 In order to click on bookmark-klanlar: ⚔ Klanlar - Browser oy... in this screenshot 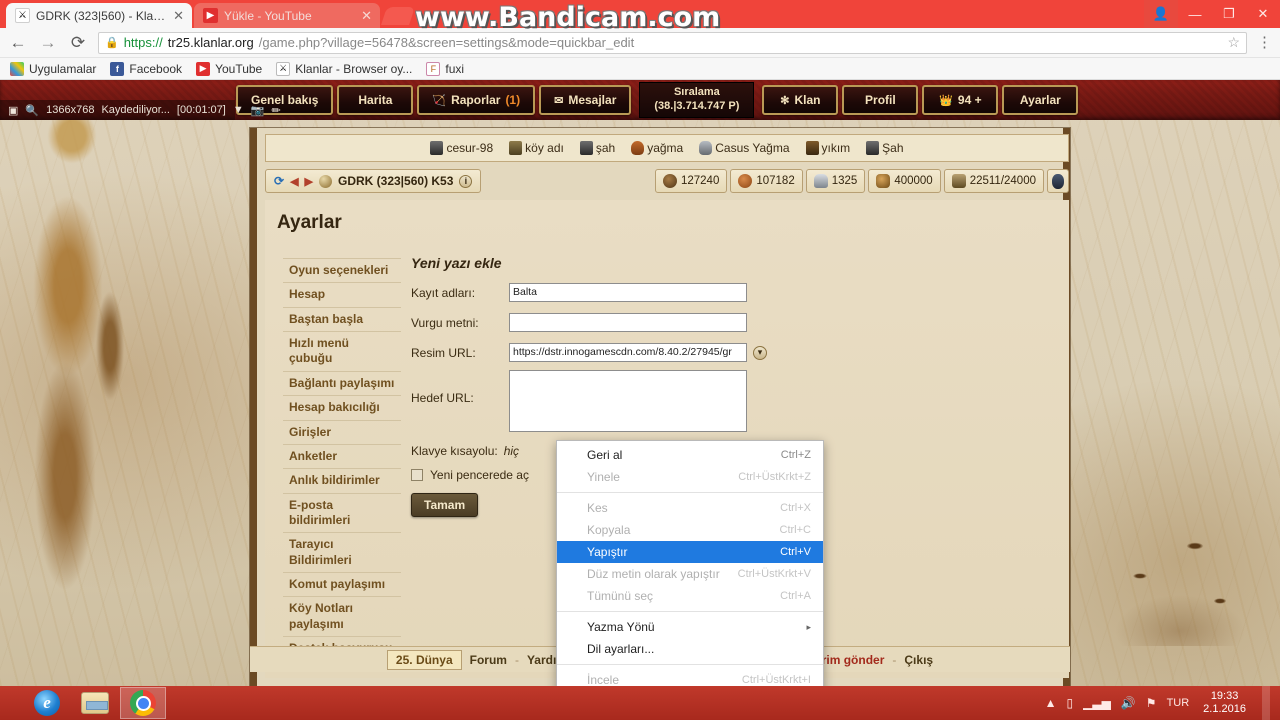, I will do `click(344, 68)`.